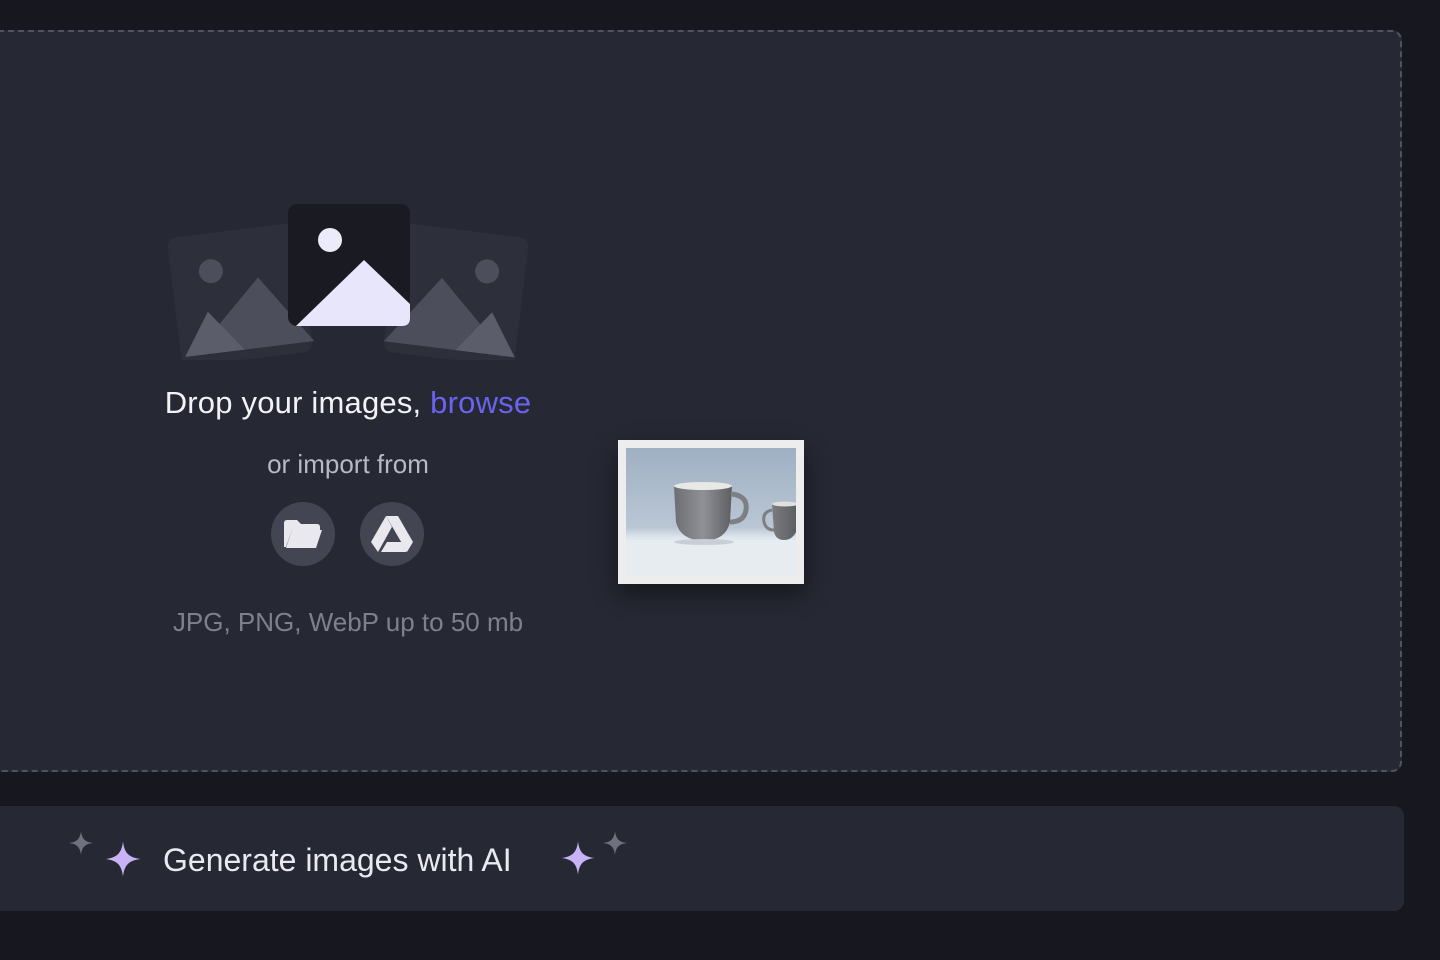  Describe the element at coordinates (348, 464) in the screenshot. I see `import-label: or import from` at that location.